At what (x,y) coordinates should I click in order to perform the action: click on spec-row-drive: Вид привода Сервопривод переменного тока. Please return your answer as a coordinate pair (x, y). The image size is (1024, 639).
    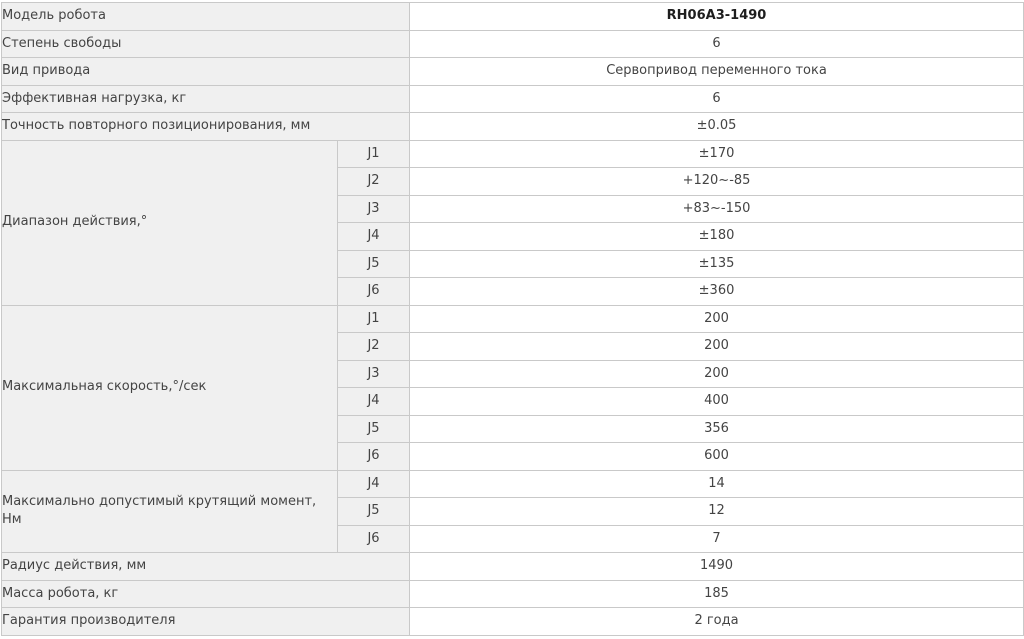
    Looking at the image, I should click on (512, 71).